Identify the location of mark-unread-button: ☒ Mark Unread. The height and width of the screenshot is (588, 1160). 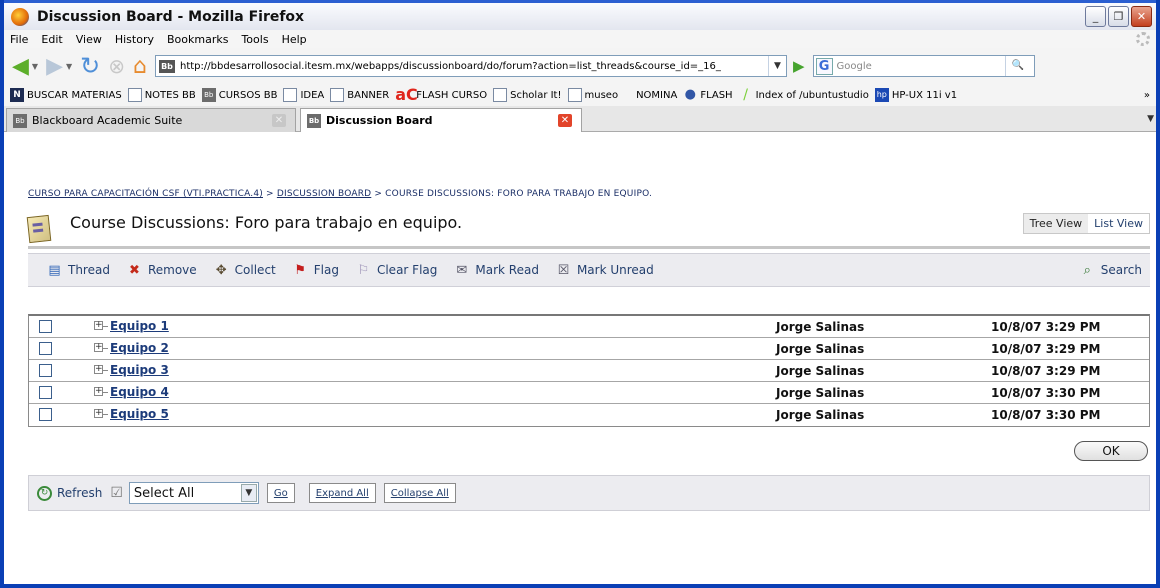
(604, 270).